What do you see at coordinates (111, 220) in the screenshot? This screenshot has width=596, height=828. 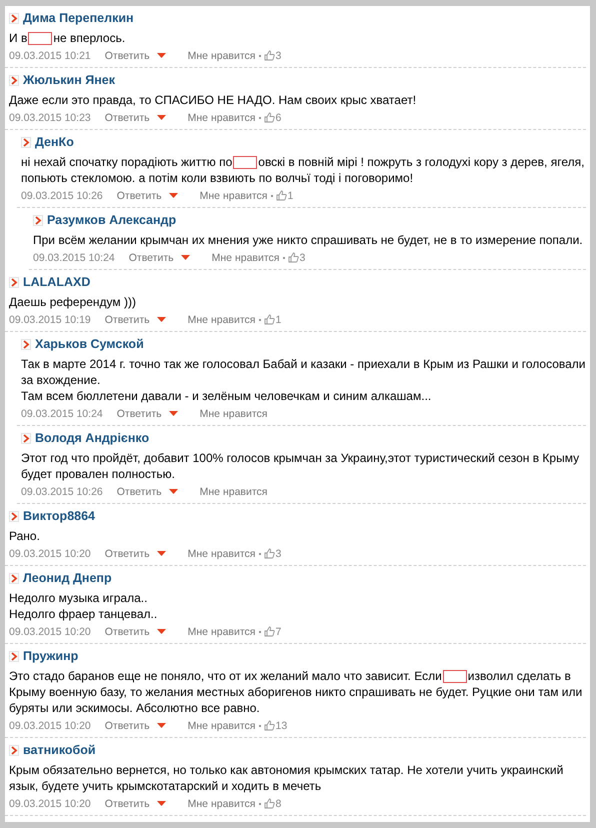 I see `author-name: Разумков Александр` at bounding box center [111, 220].